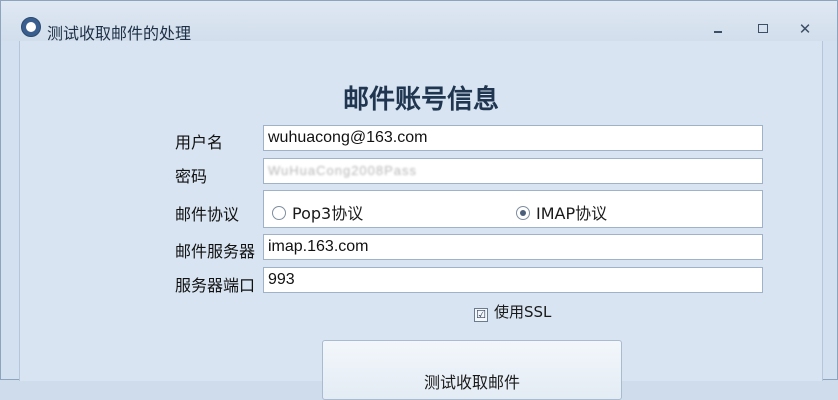  Describe the element at coordinates (523, 312) in the screenshot. I see `ssl-label: 使用SSL` at that location.